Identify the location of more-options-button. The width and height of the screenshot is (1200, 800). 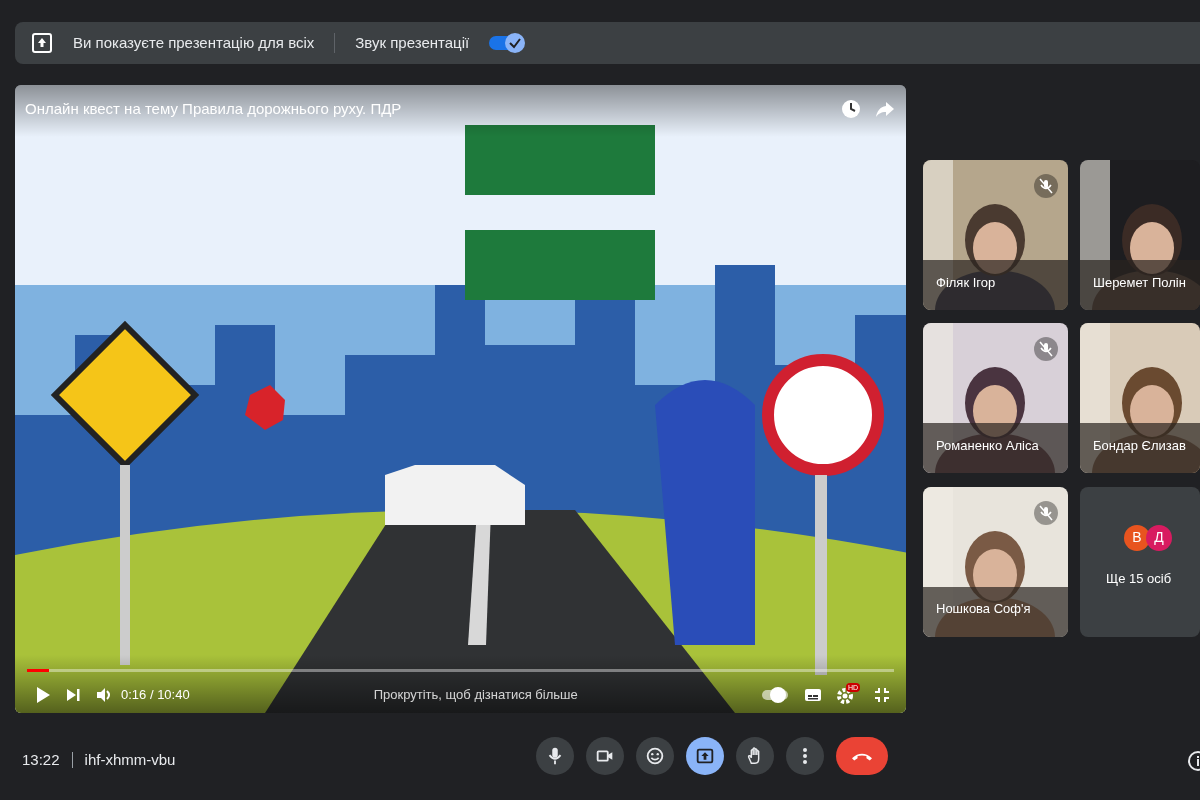
(805, 756).